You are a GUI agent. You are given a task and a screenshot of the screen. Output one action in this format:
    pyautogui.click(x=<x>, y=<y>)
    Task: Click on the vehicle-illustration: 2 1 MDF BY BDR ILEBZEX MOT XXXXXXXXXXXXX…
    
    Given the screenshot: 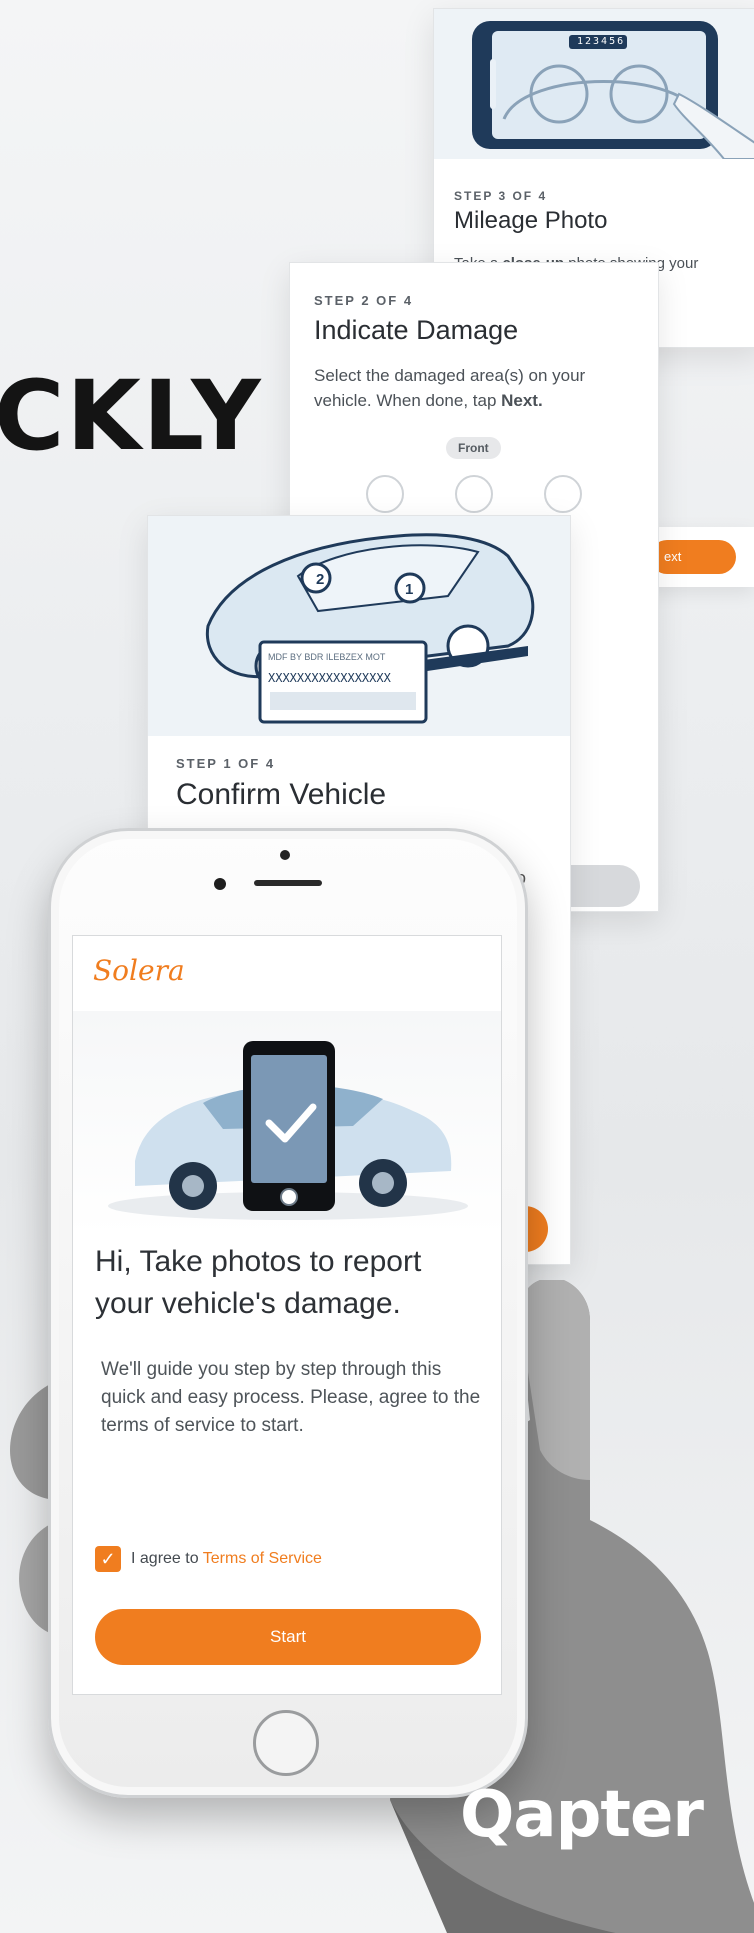 What is the action you would take?
    pyautogui.click(x=359, y=626)
    